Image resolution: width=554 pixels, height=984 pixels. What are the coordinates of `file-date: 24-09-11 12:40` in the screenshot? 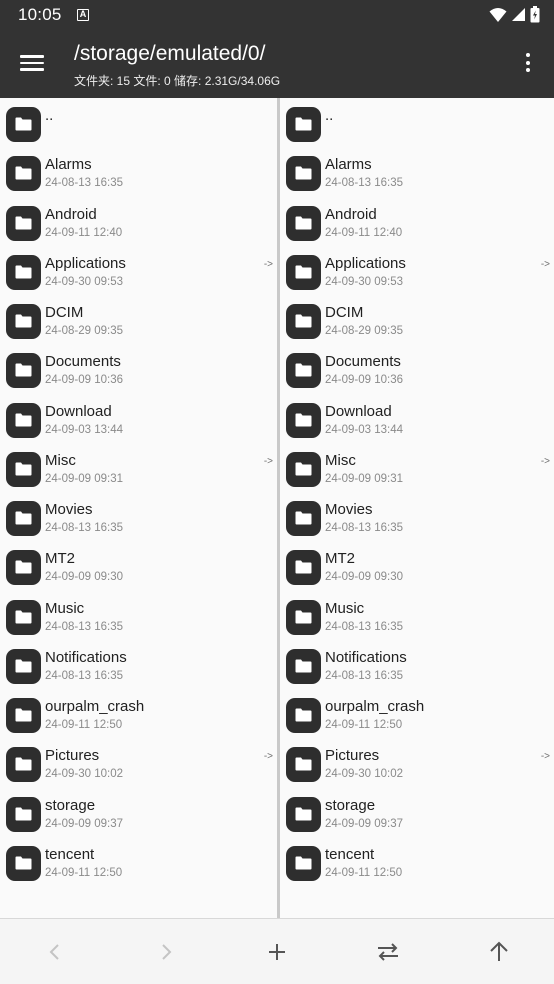 It's located at (84, 232).